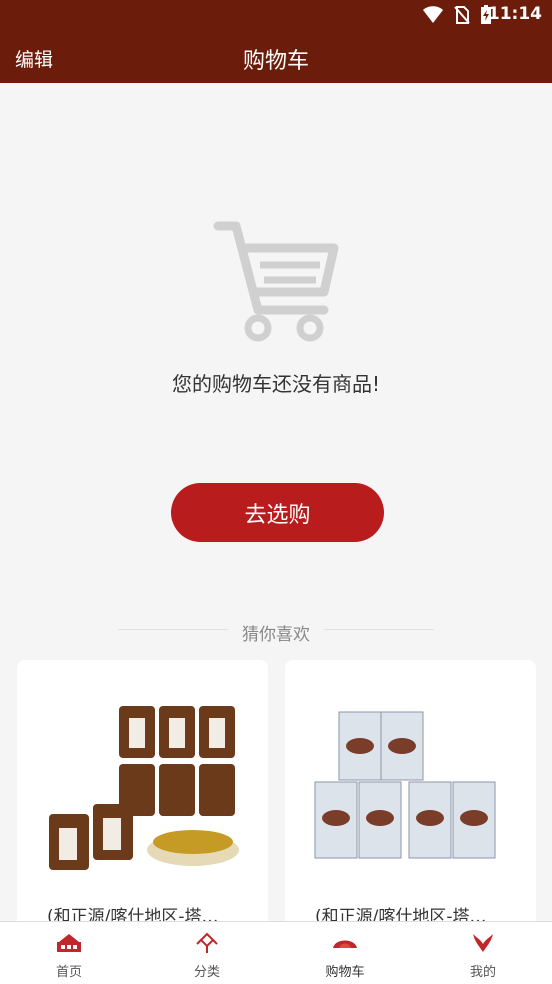 Image resolution: width=552 pixels, height=984 pixels. I want to click on phoenix-icon, so click(483, 943).